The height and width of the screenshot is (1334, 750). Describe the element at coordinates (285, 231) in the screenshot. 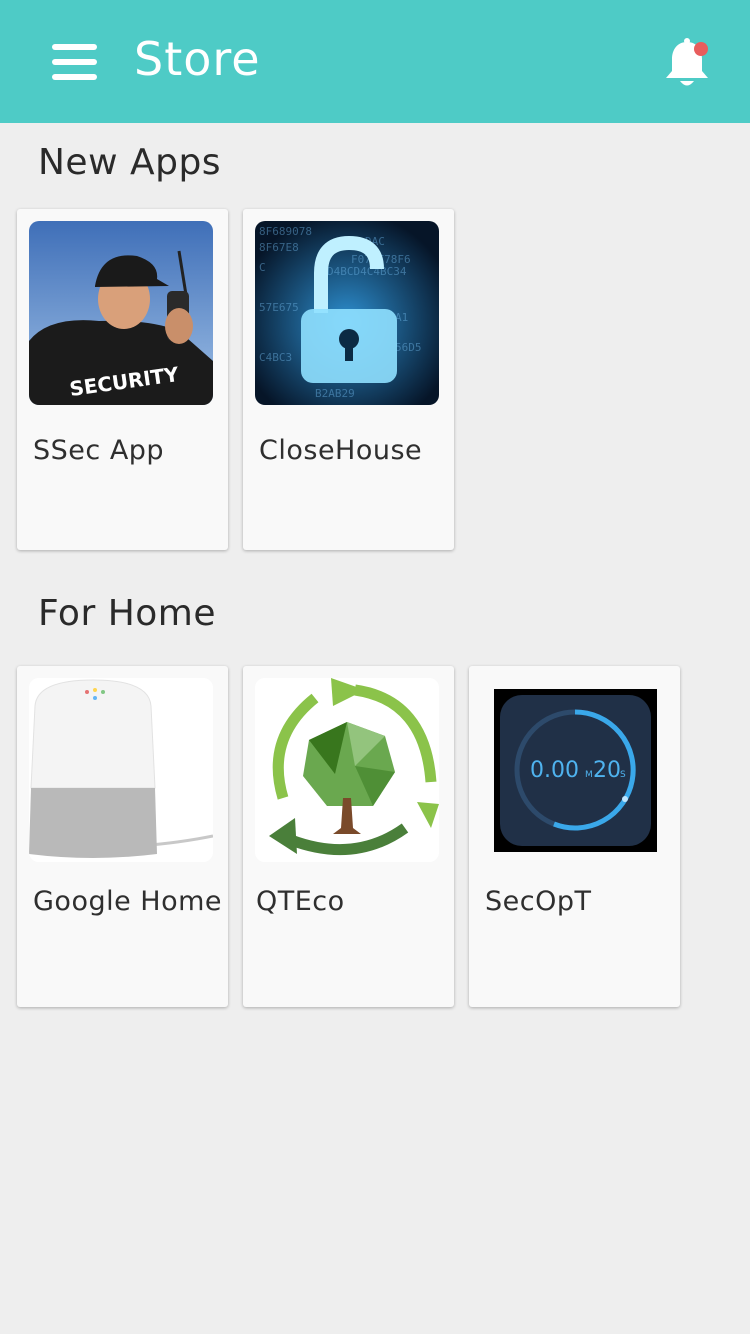

I see `svg-text: 8F689078` at that location.